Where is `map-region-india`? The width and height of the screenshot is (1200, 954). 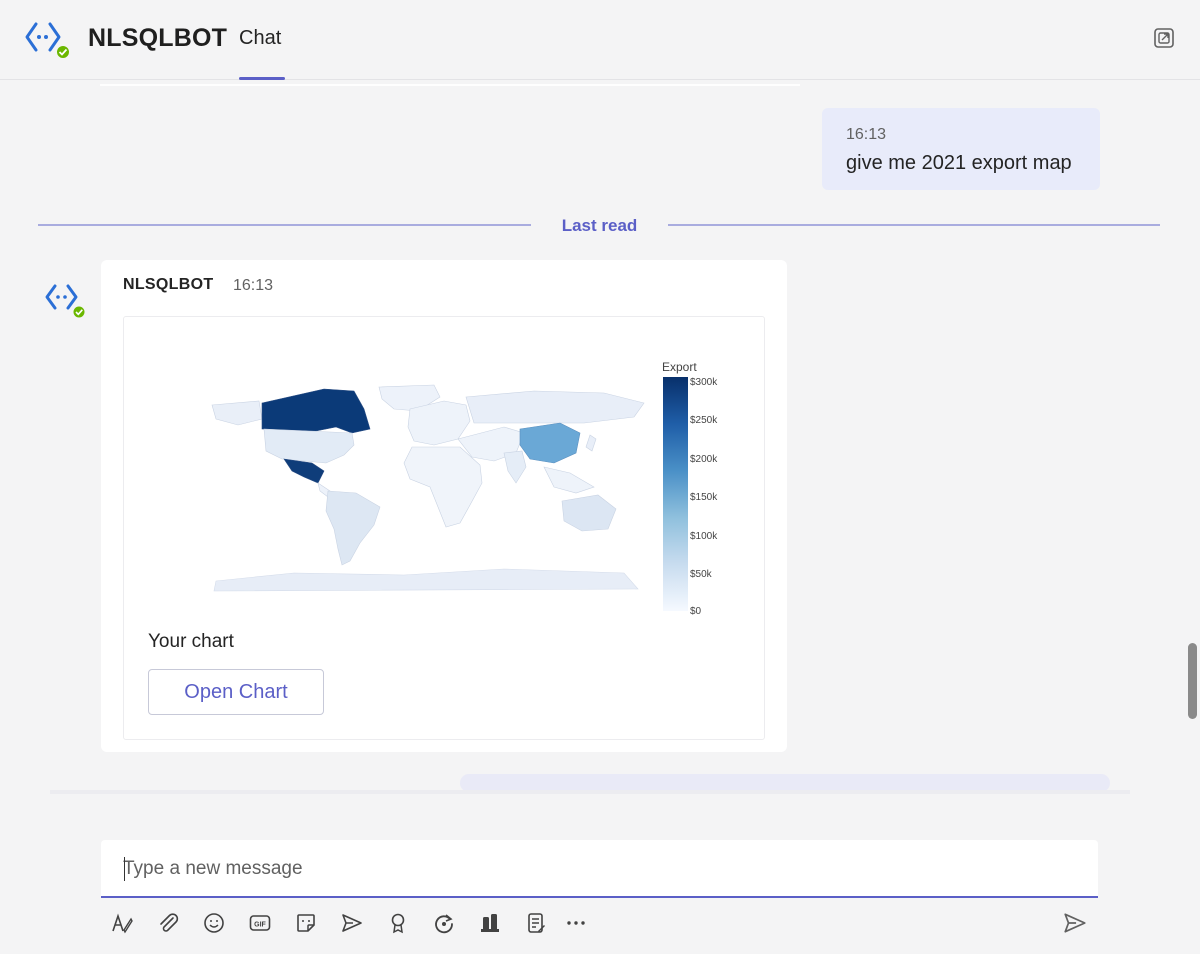 map-region-india is located at coordinates (515, 467).